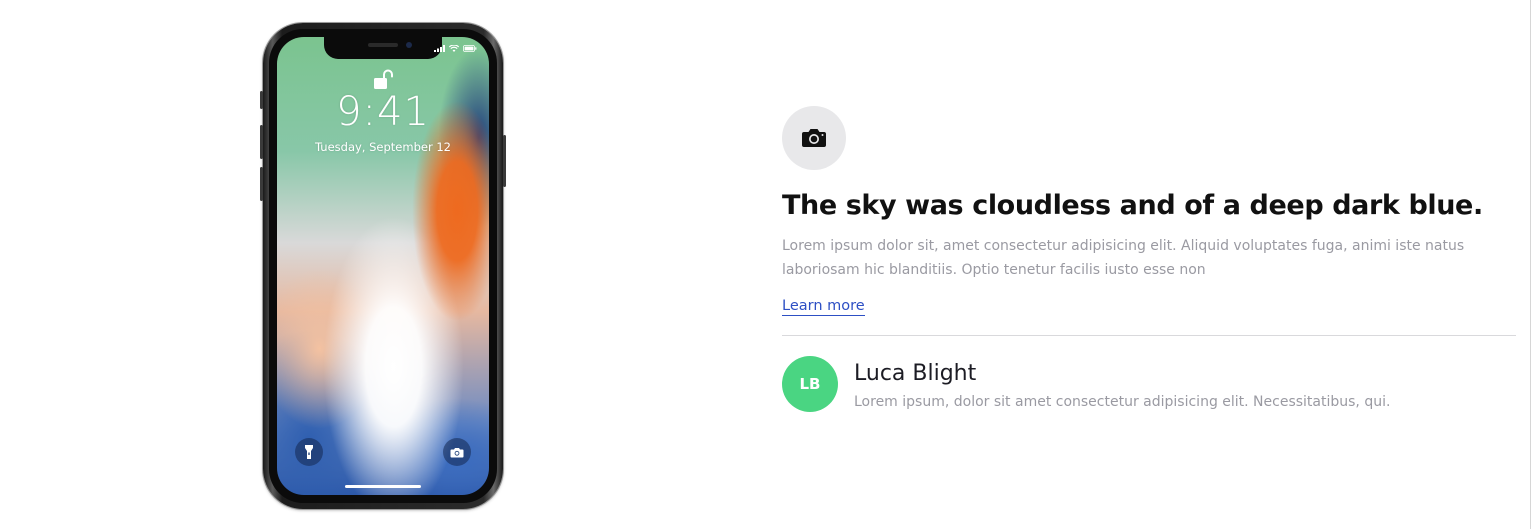  What do you see at coordinates (383, 45) in the screenshot?
I see `phone-speaker` at bounding box center [383, 45].